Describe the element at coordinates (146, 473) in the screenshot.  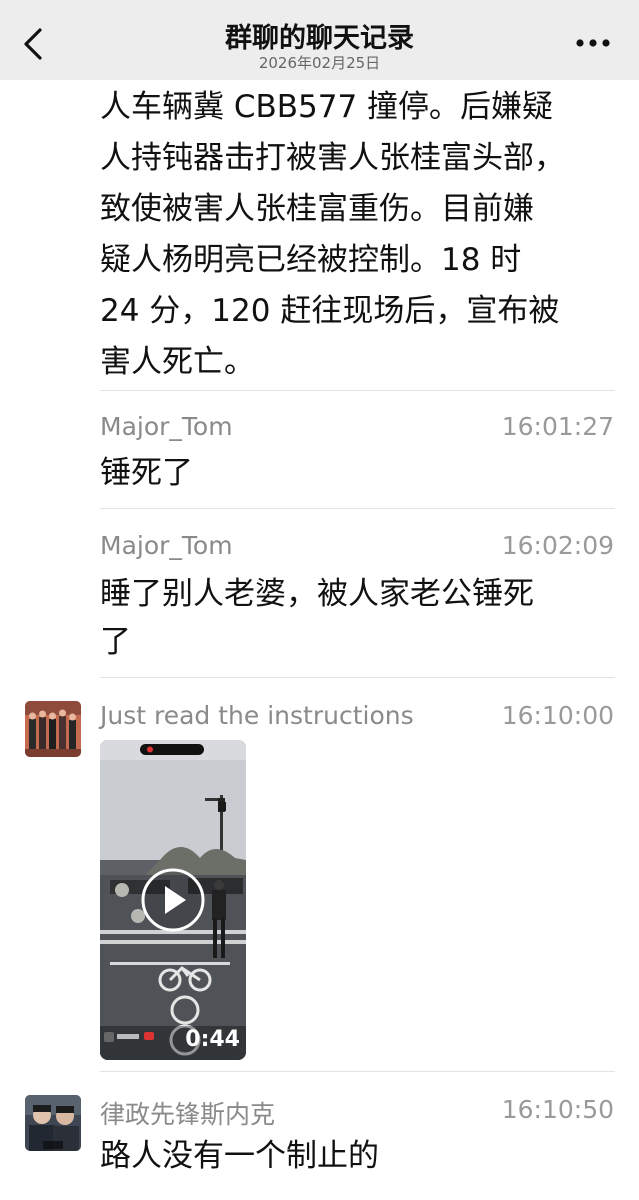
I see `message-line: 锤死了` at that location.